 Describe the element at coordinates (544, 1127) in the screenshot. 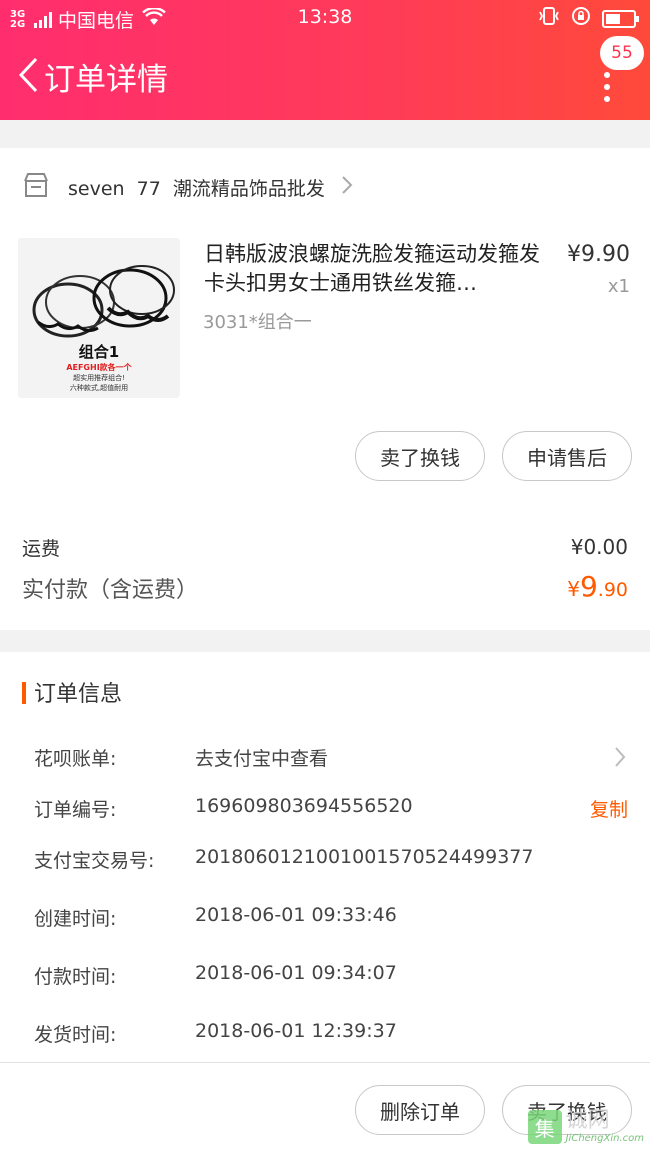

I see `watermark-logo: 集` at that location.